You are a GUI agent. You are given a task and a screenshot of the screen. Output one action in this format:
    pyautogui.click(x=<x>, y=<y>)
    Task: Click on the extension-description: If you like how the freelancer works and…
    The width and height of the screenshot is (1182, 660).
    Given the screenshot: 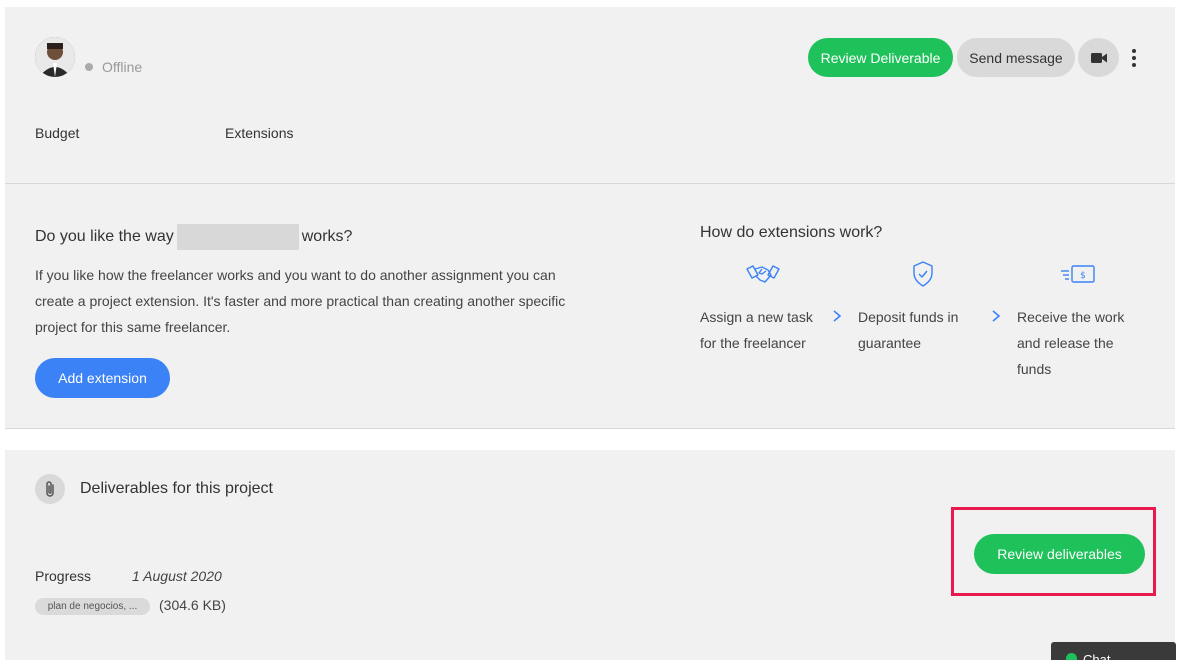 What is the action you would take?
    pyautogui.click(x=300, y=301)
    